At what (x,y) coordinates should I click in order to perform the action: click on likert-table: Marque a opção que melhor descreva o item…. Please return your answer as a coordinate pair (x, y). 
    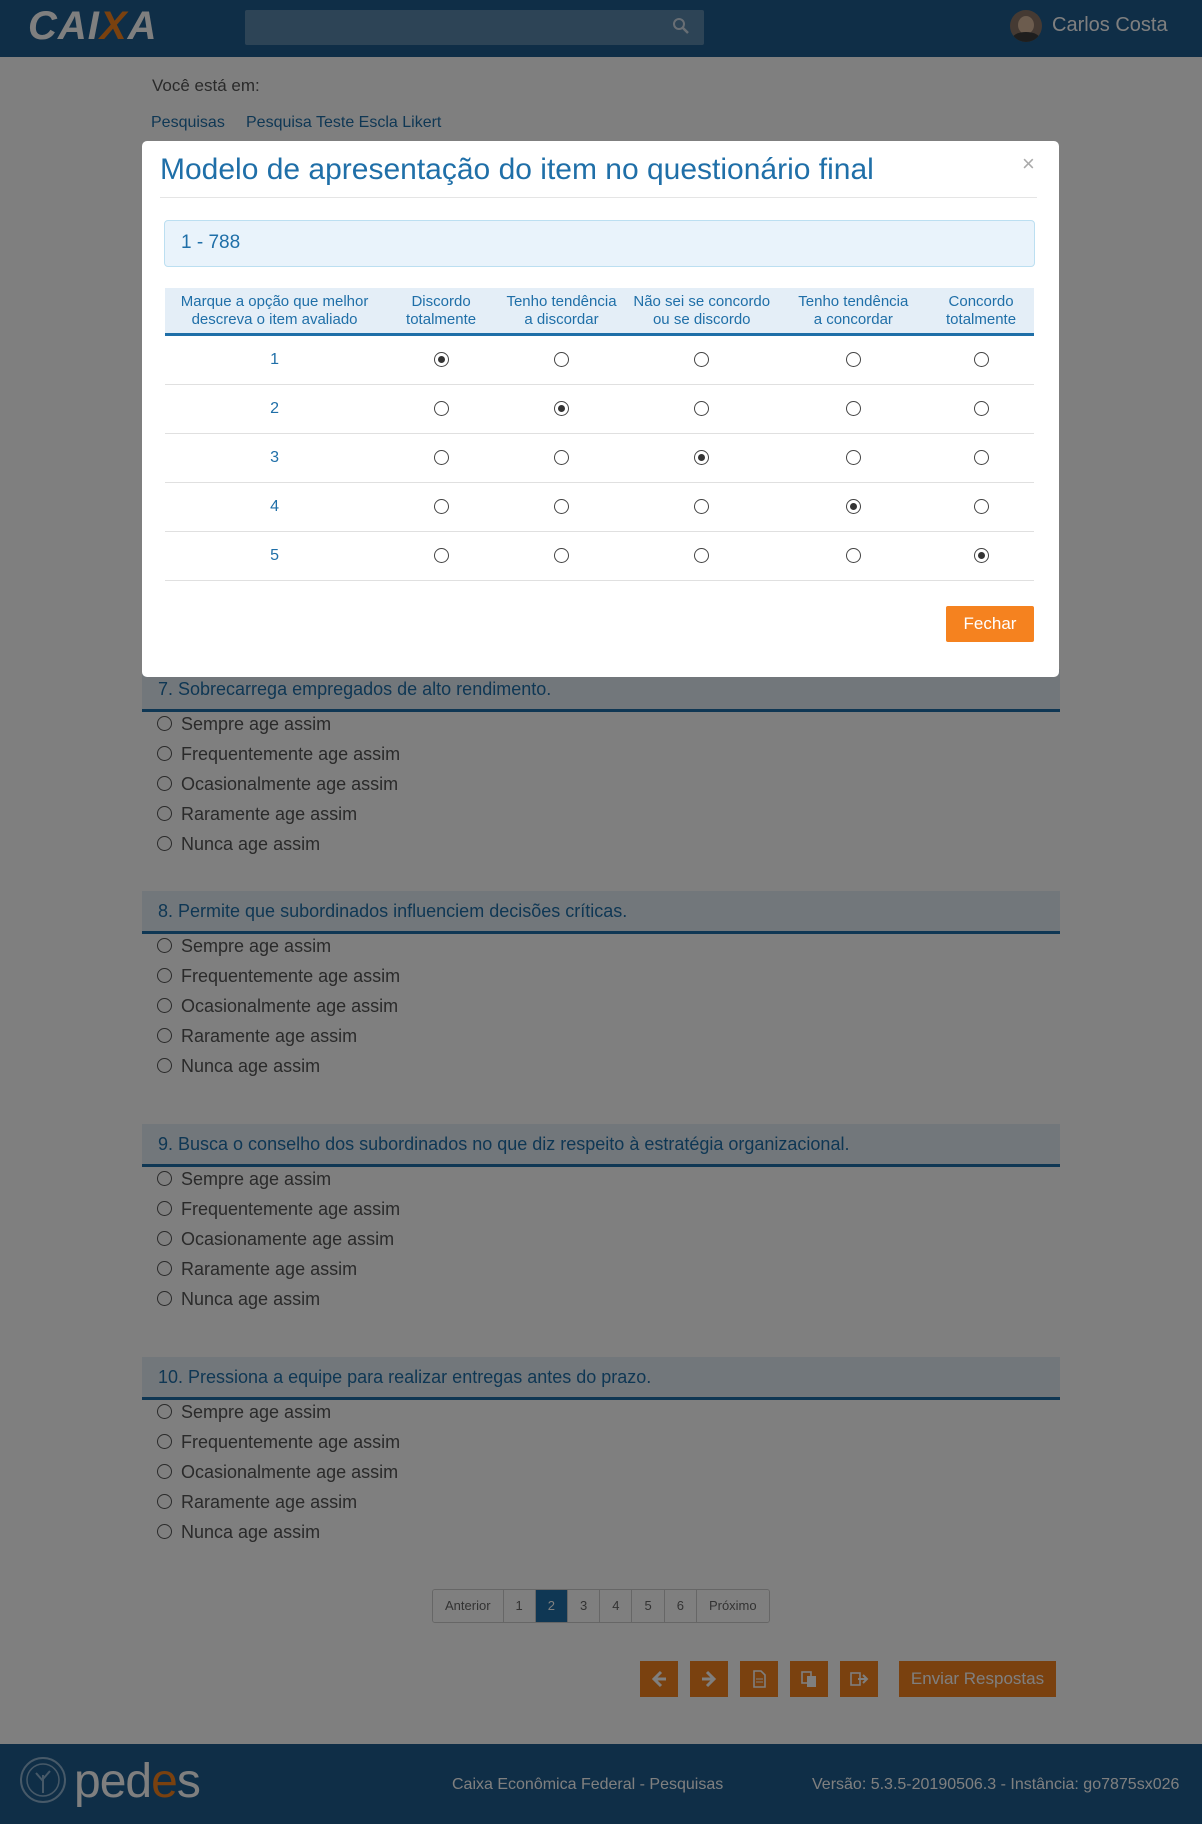
    Looking at the image, I should click on (599, 434).